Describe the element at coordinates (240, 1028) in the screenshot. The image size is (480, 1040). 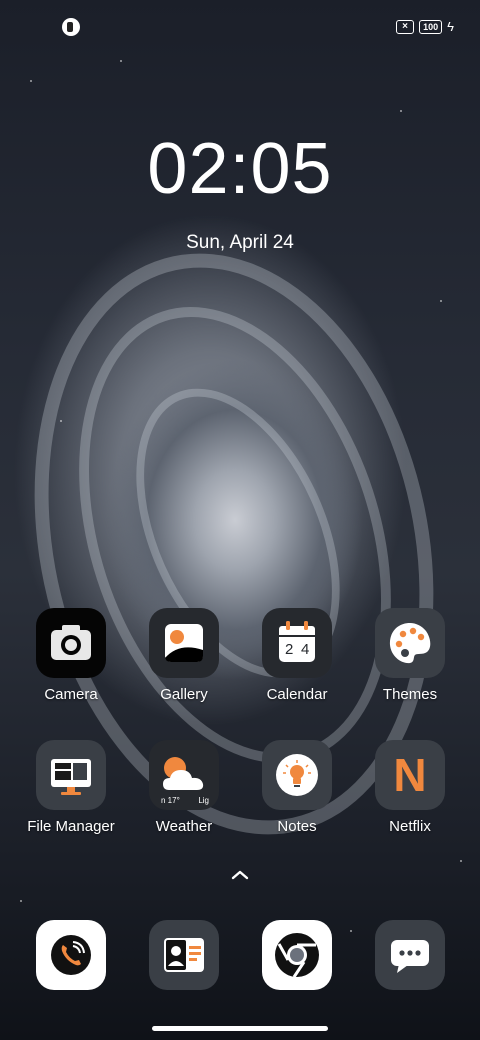
I see `home-indicator` at that location.